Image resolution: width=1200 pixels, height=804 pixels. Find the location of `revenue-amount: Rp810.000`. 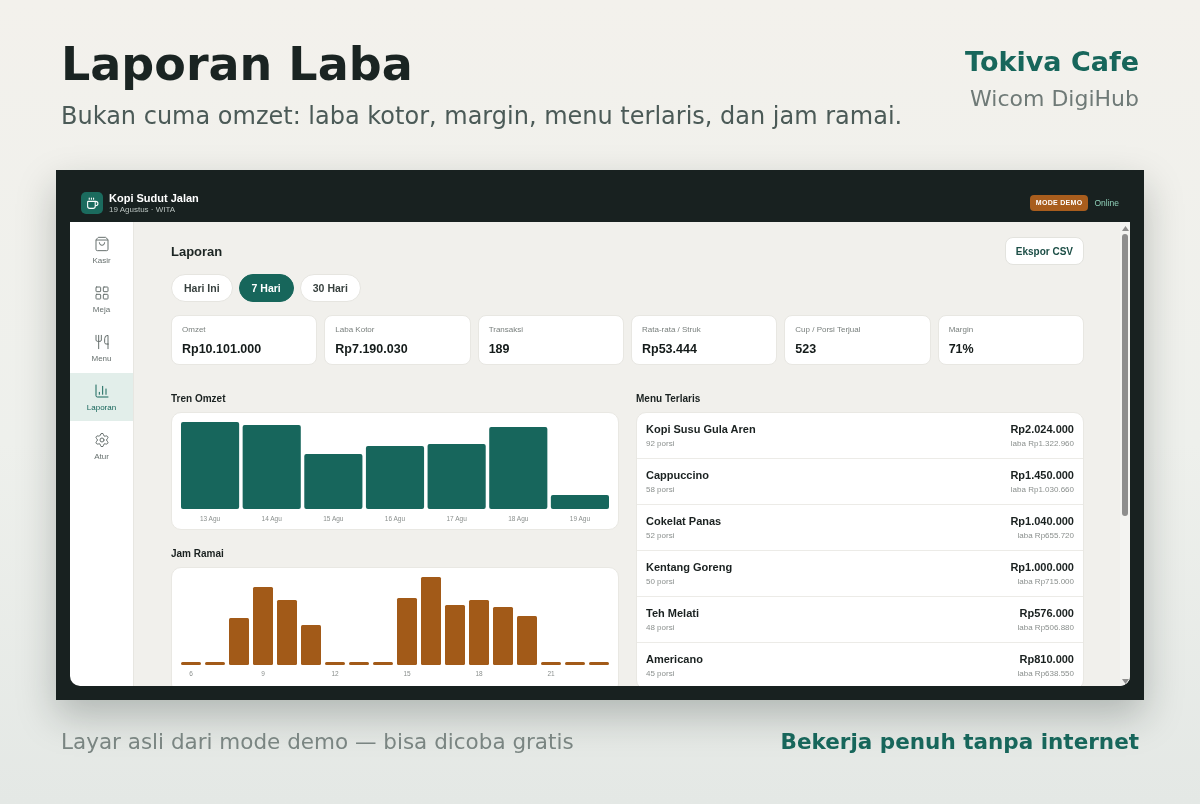

revenue-amount: Rp810.000 is located at coordinates (1046, 659).